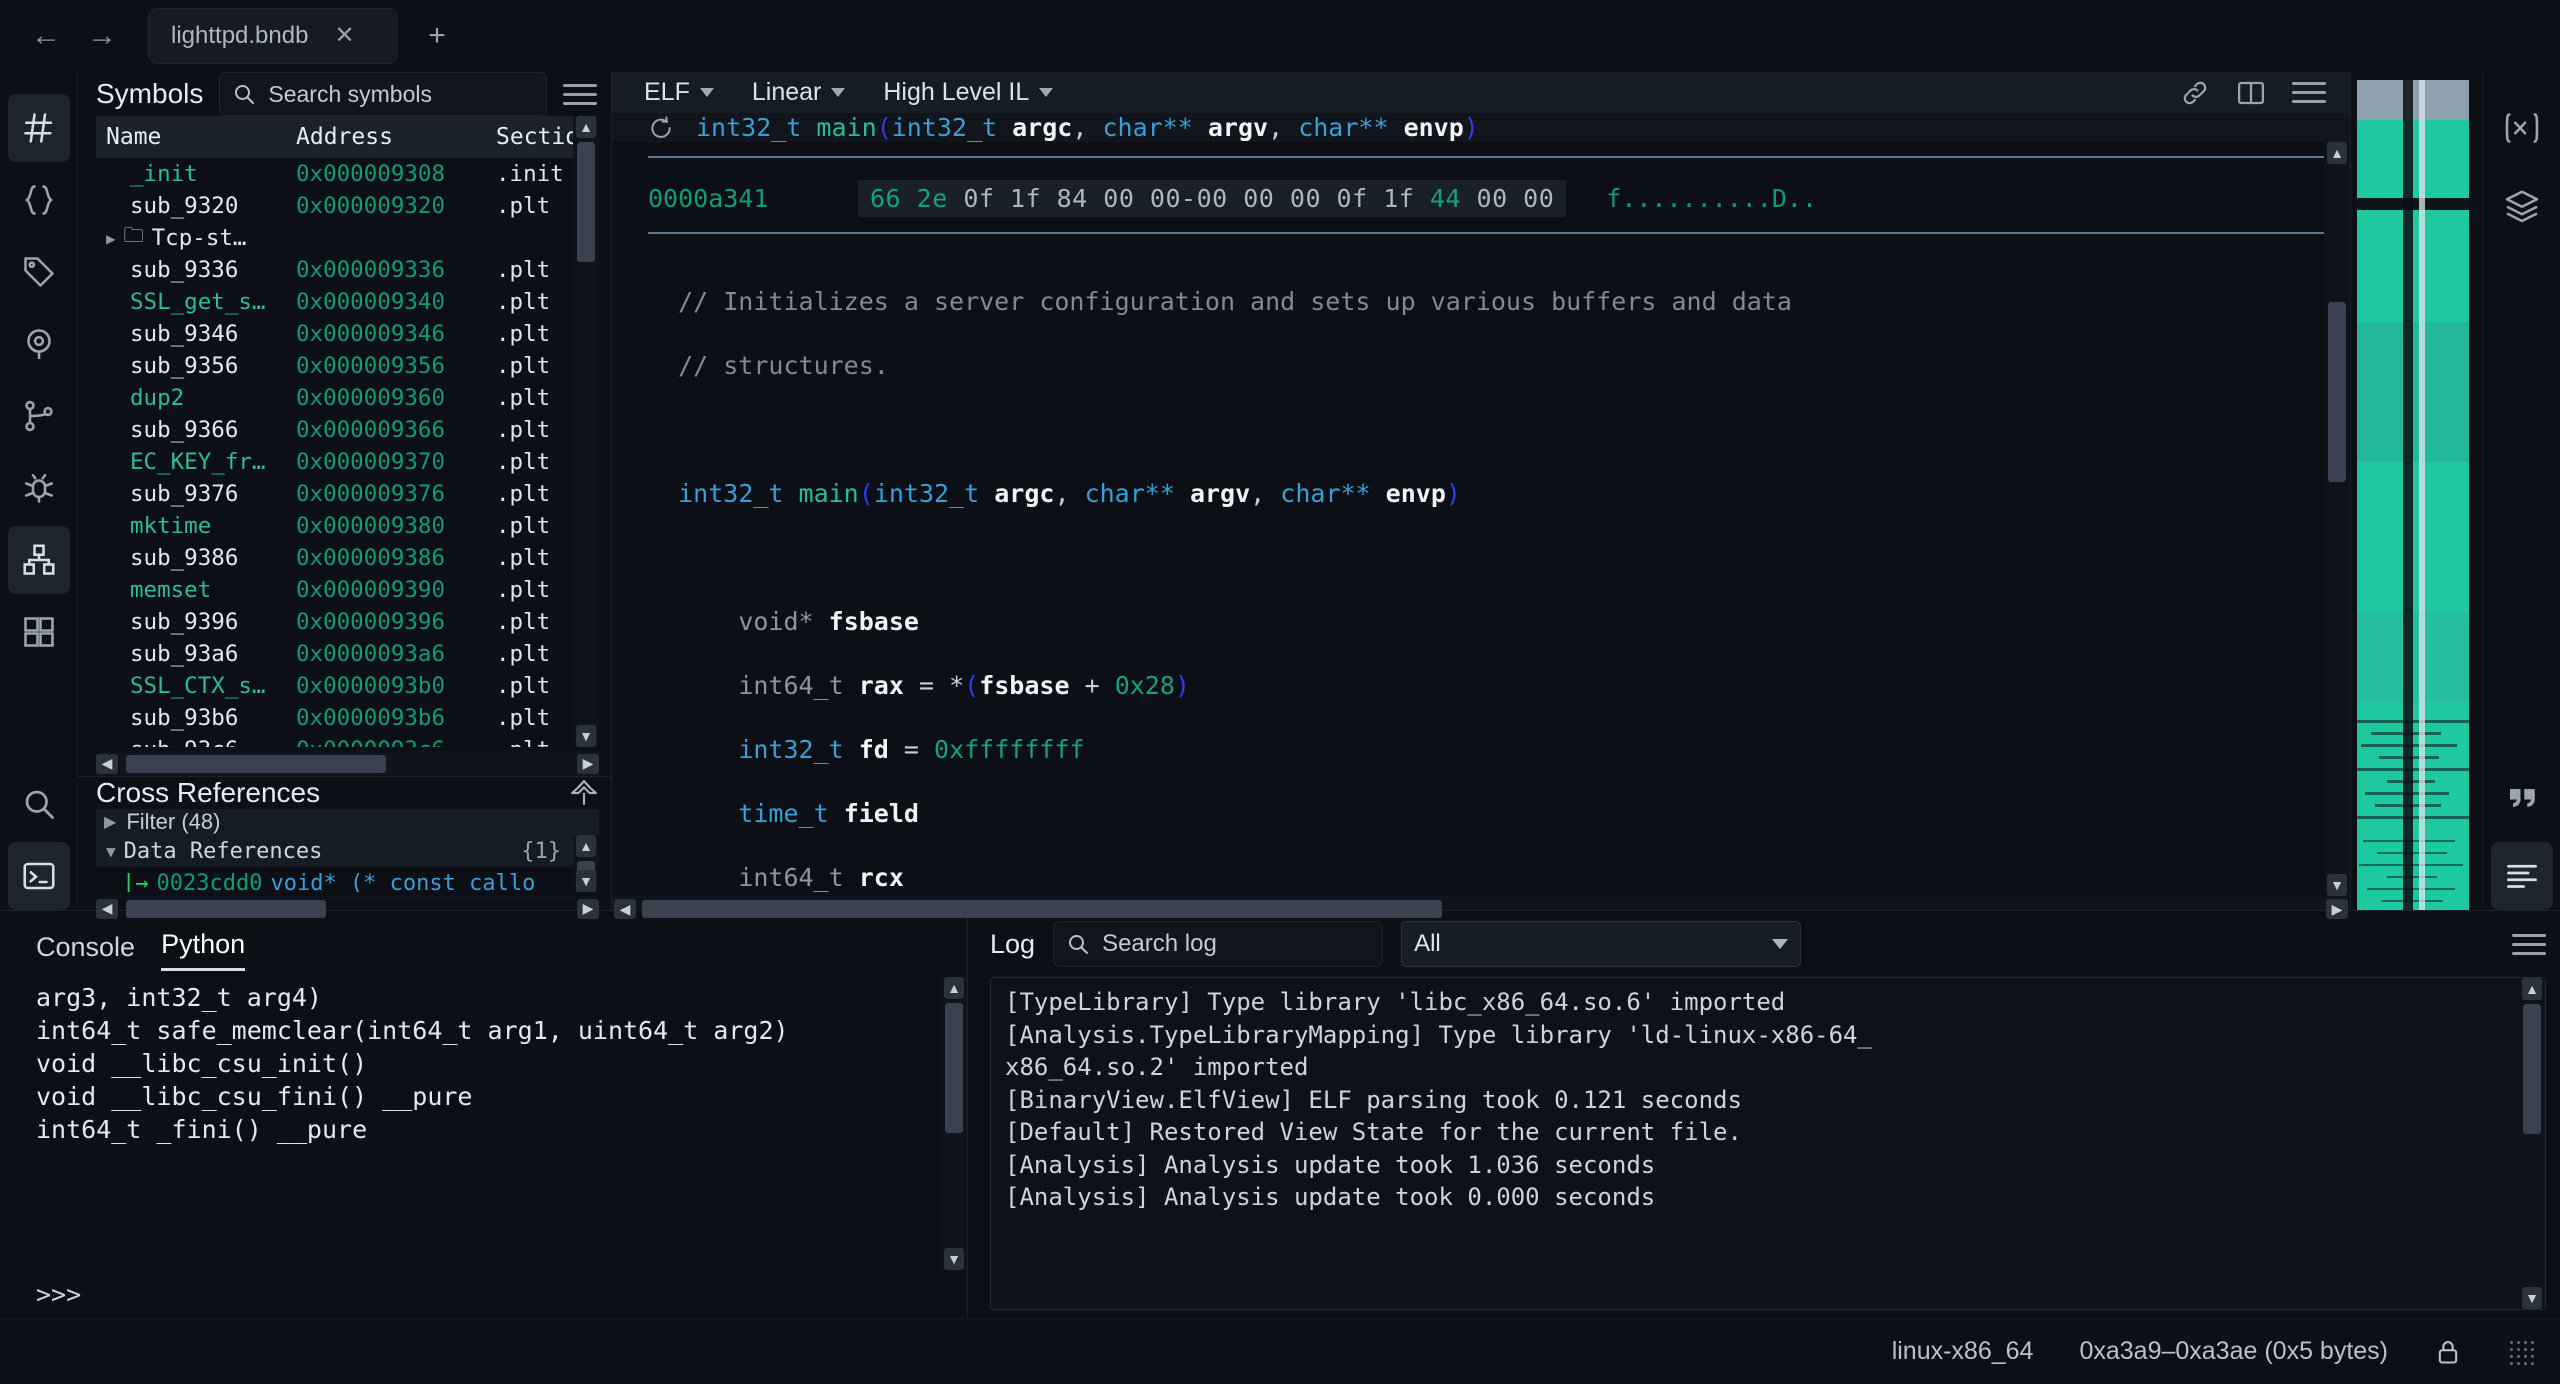 The height and width of the screenshot is (1384, 2560). What do you see at coordinates (334, 718) in the screenshot?
I see `table-row: sub_93b6 0x0000093b6 .plt` at bounding box center [334, 718].